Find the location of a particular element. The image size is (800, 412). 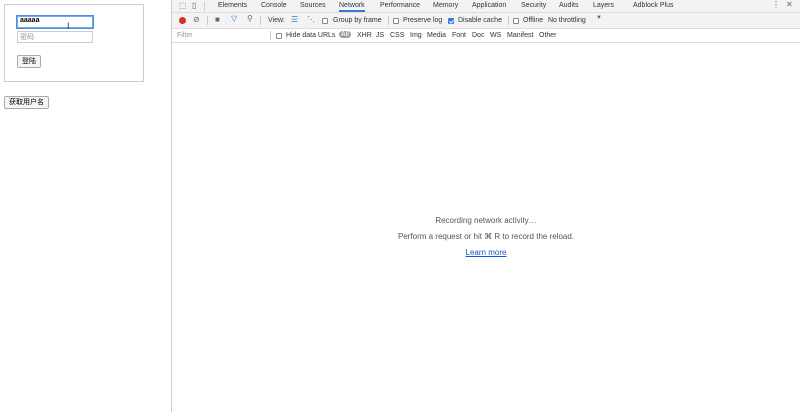

username-input: aaaaa is located at coordinates (55, 22).